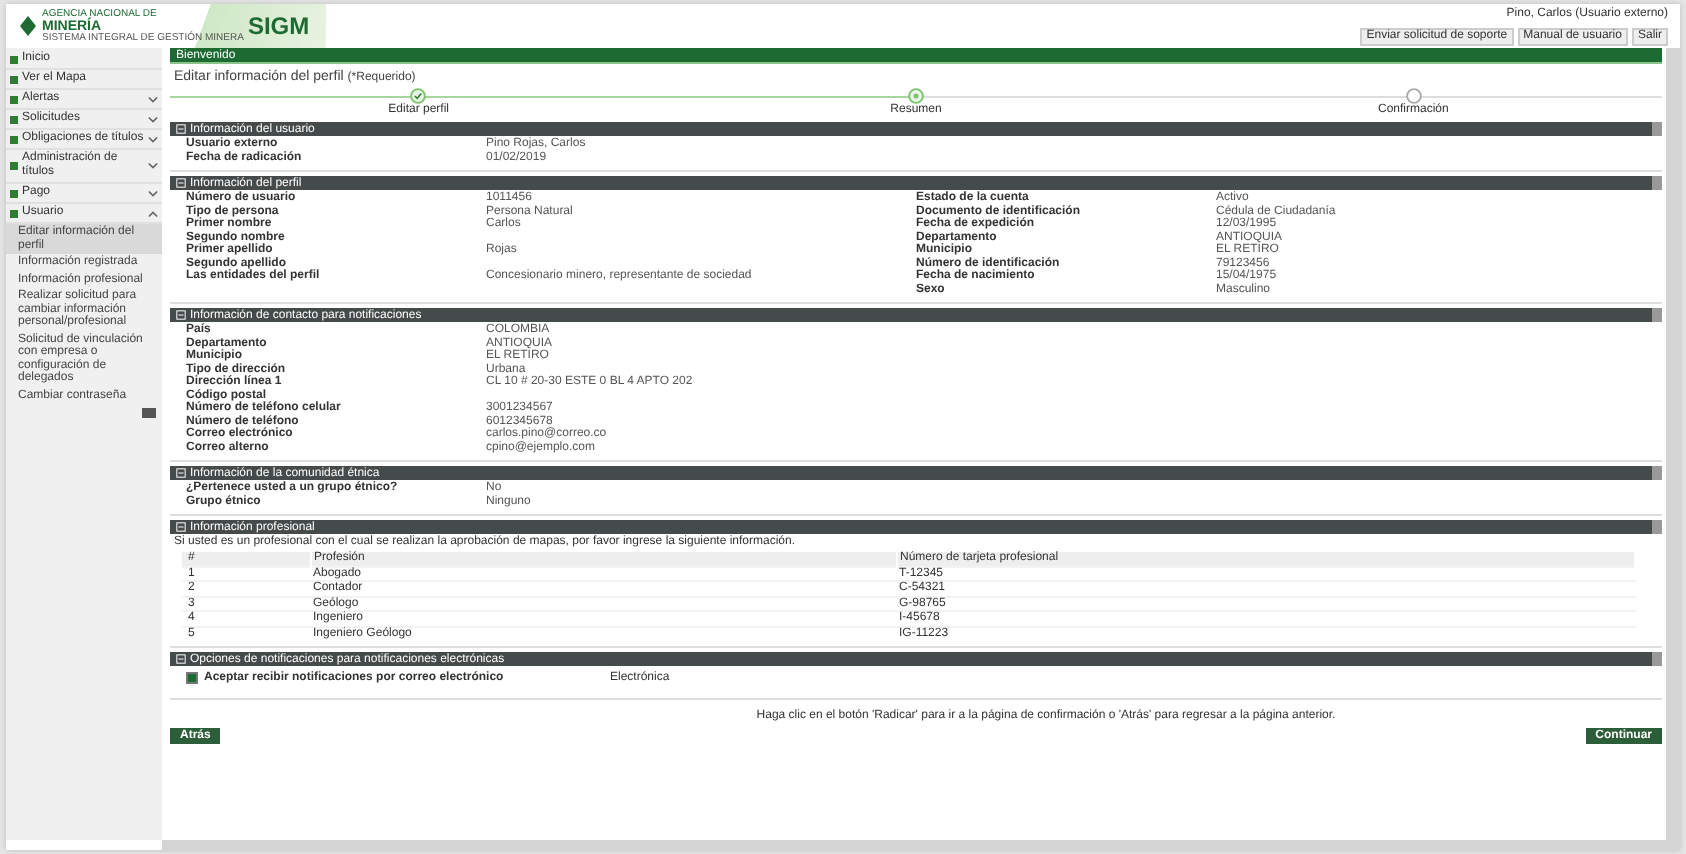 This screenshot has width=1686, height=854. What do you see at coordinates (278, 26) in the screenshot?
I see `logo-brand: SIGM` at bounding box center [278, 26].